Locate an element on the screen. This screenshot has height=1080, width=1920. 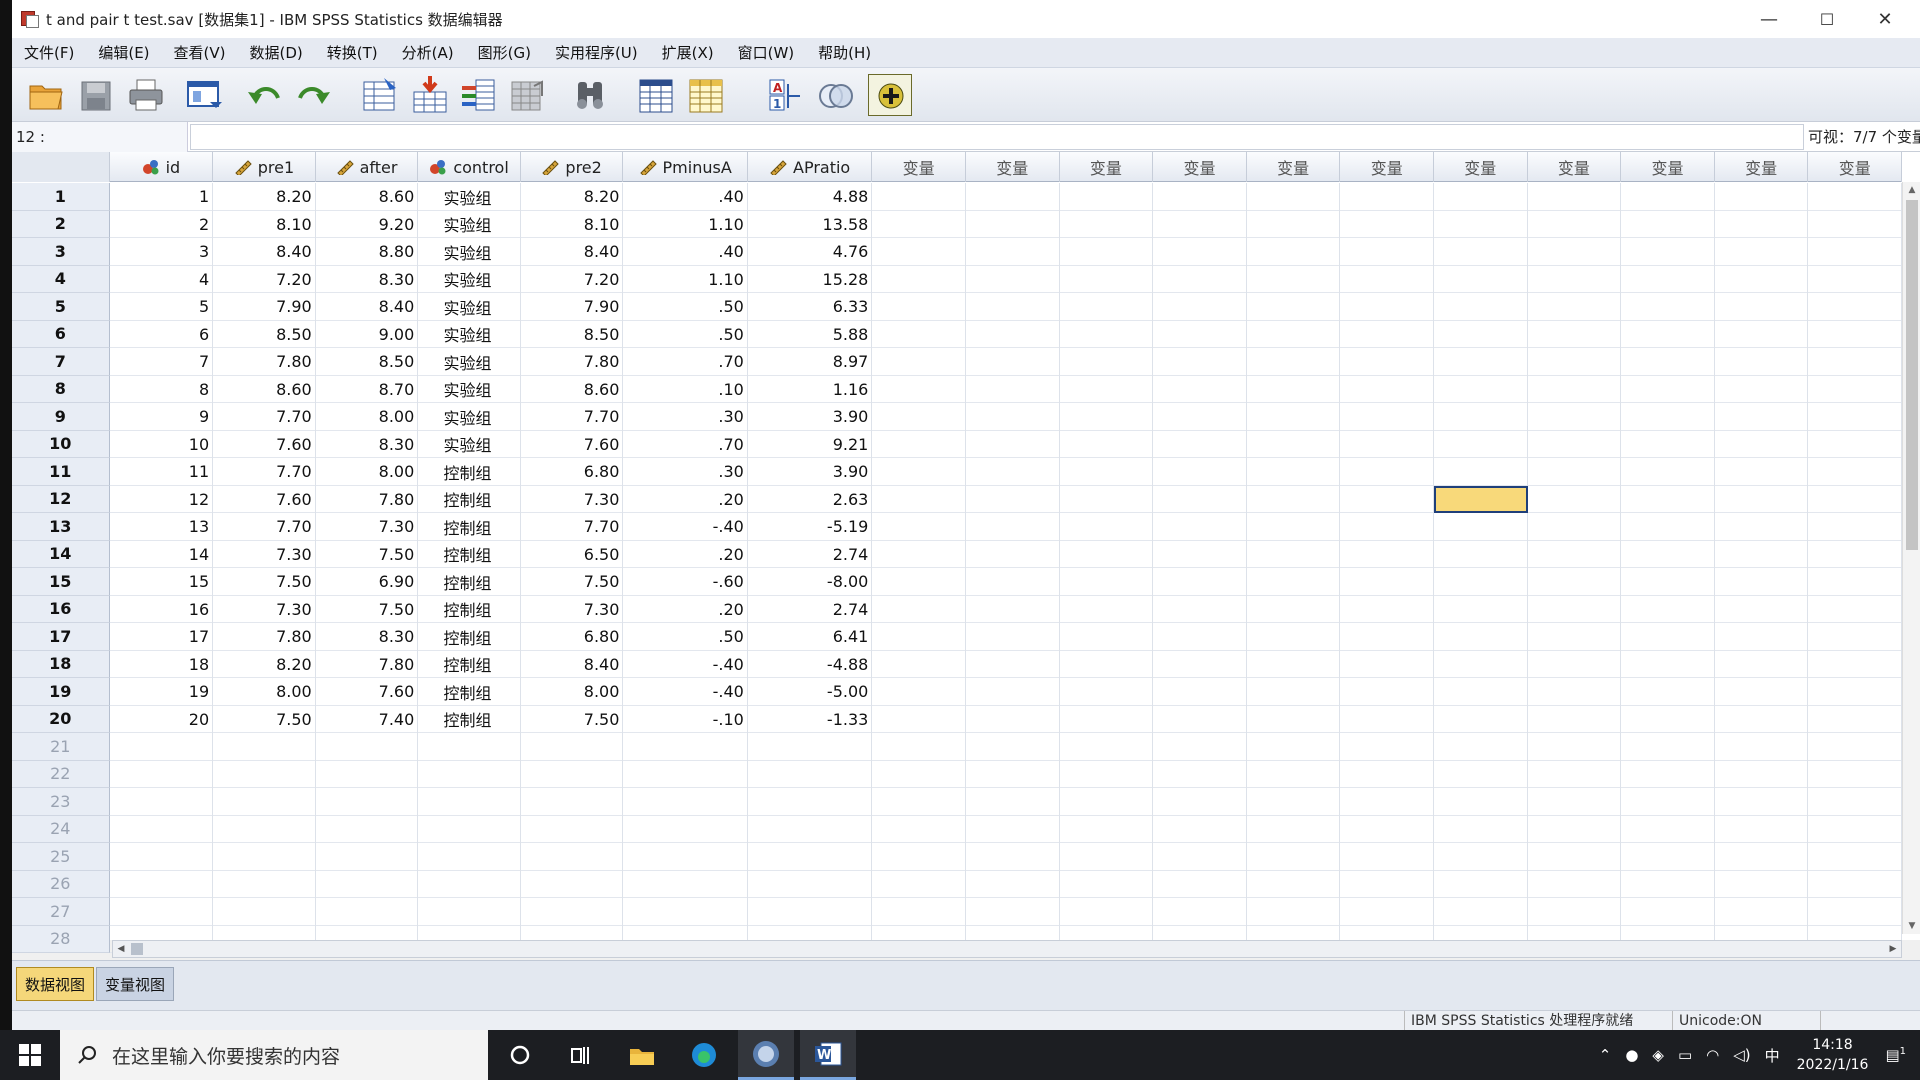
taskbar-clock: 14:18 2022/1/16 is located at coordinates (1833, 1055).